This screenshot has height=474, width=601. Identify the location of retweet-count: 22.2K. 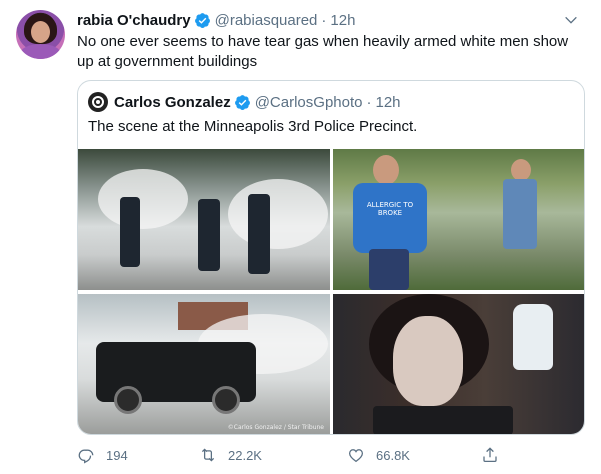
(245, 455).